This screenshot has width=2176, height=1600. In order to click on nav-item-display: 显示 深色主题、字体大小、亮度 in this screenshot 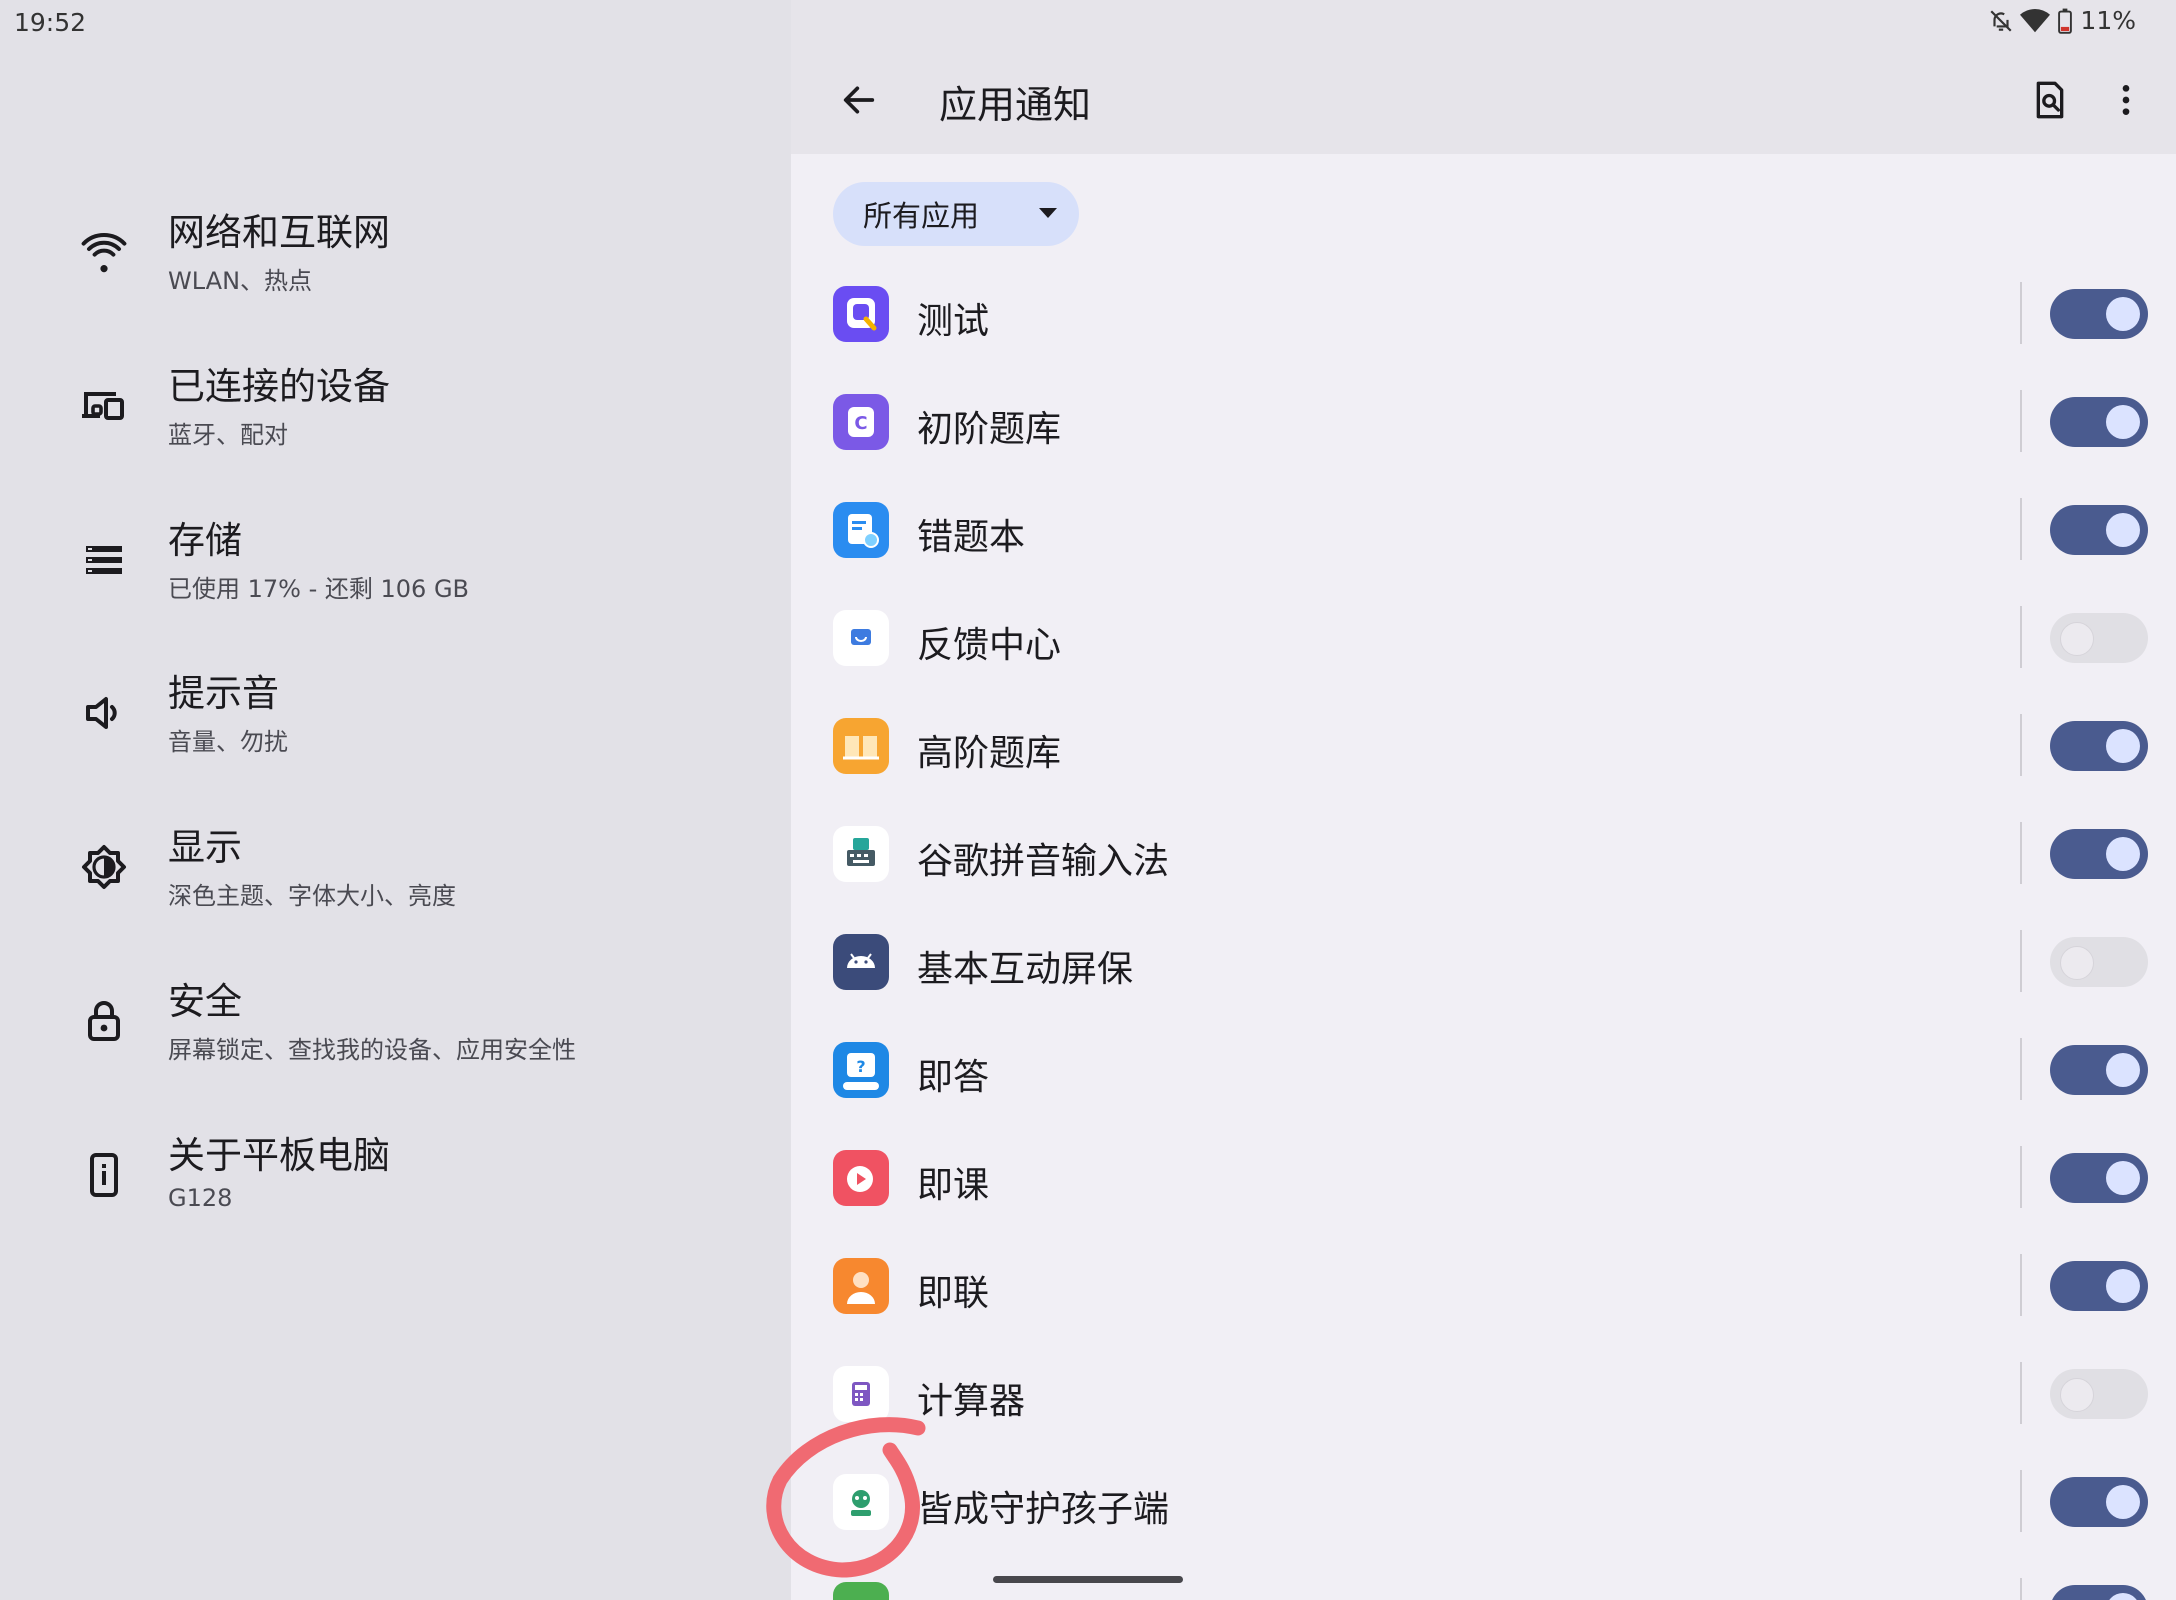, I will do `click(395, 867)`.